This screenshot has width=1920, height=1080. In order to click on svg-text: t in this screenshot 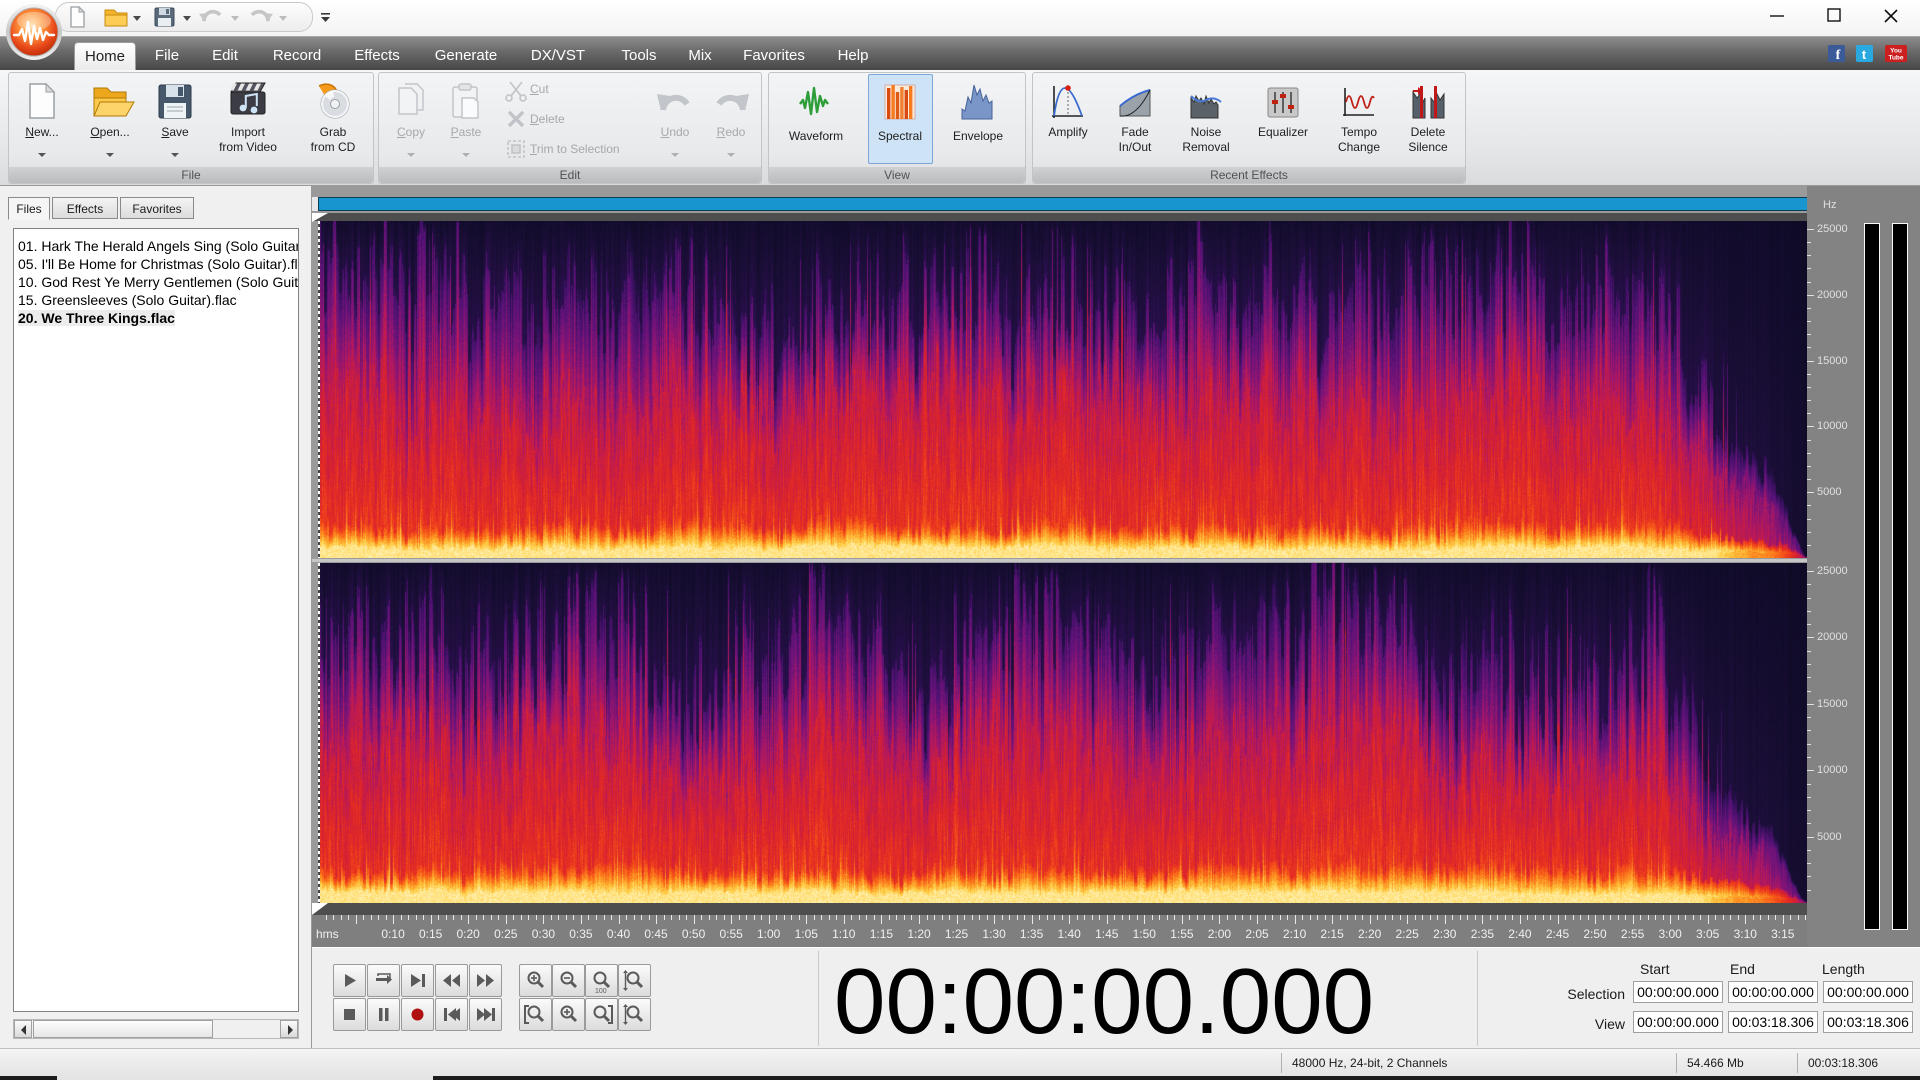, I will do `click(1864, 54)`.